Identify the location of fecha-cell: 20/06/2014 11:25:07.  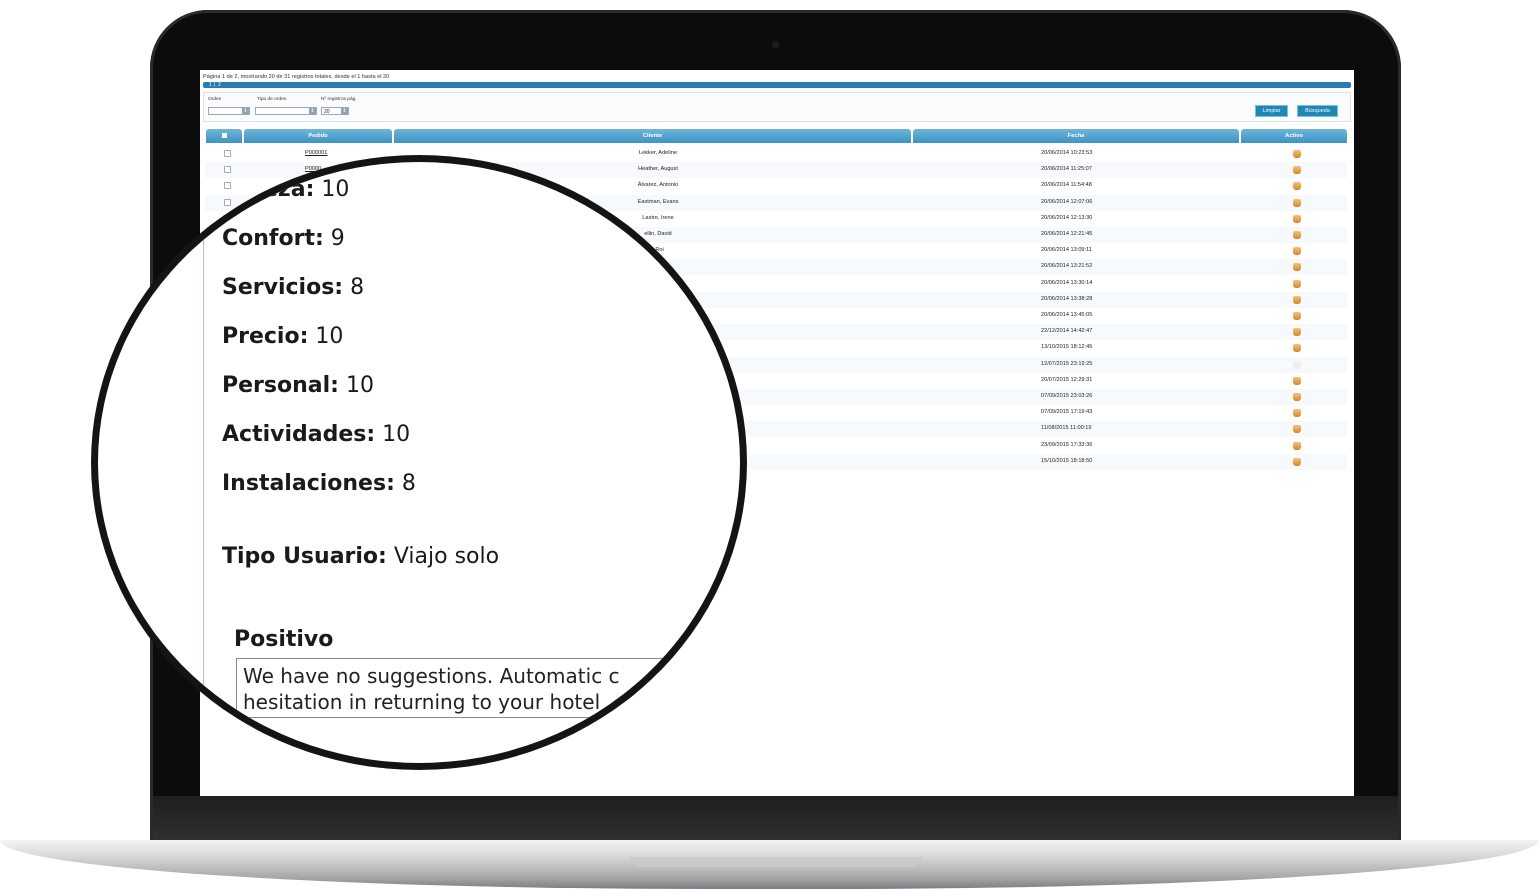
(1066, 169).